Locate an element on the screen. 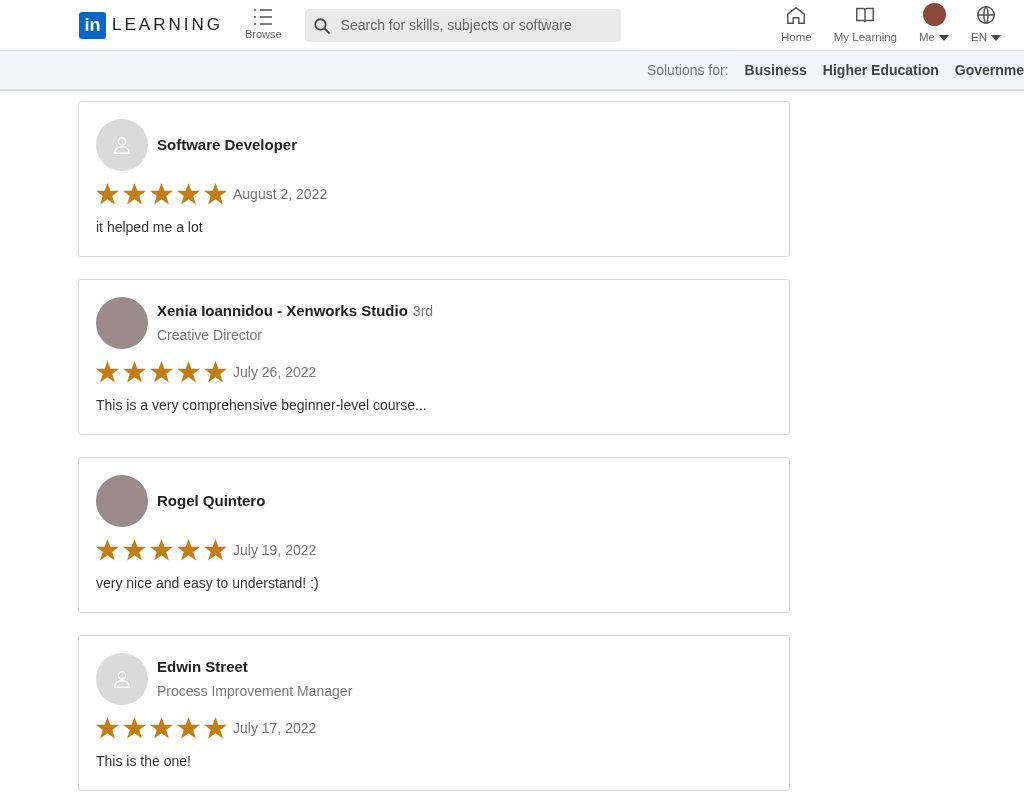  solutions-link: Higher Education is located at coordinates (880, 70).